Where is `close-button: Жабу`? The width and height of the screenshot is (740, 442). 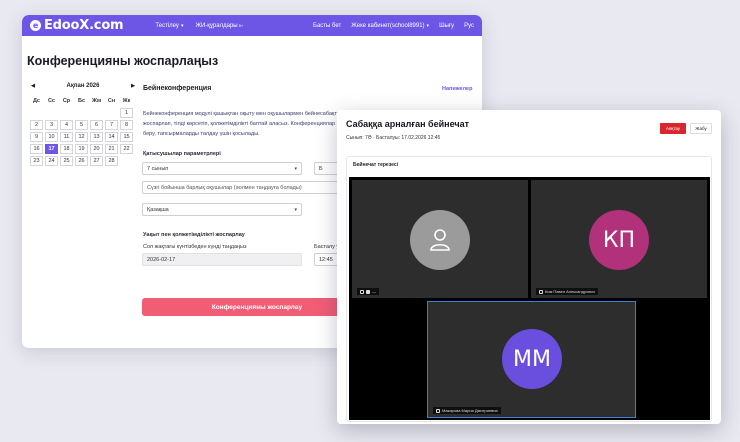
close-button: Жабу is located at coordinates (701, 128).